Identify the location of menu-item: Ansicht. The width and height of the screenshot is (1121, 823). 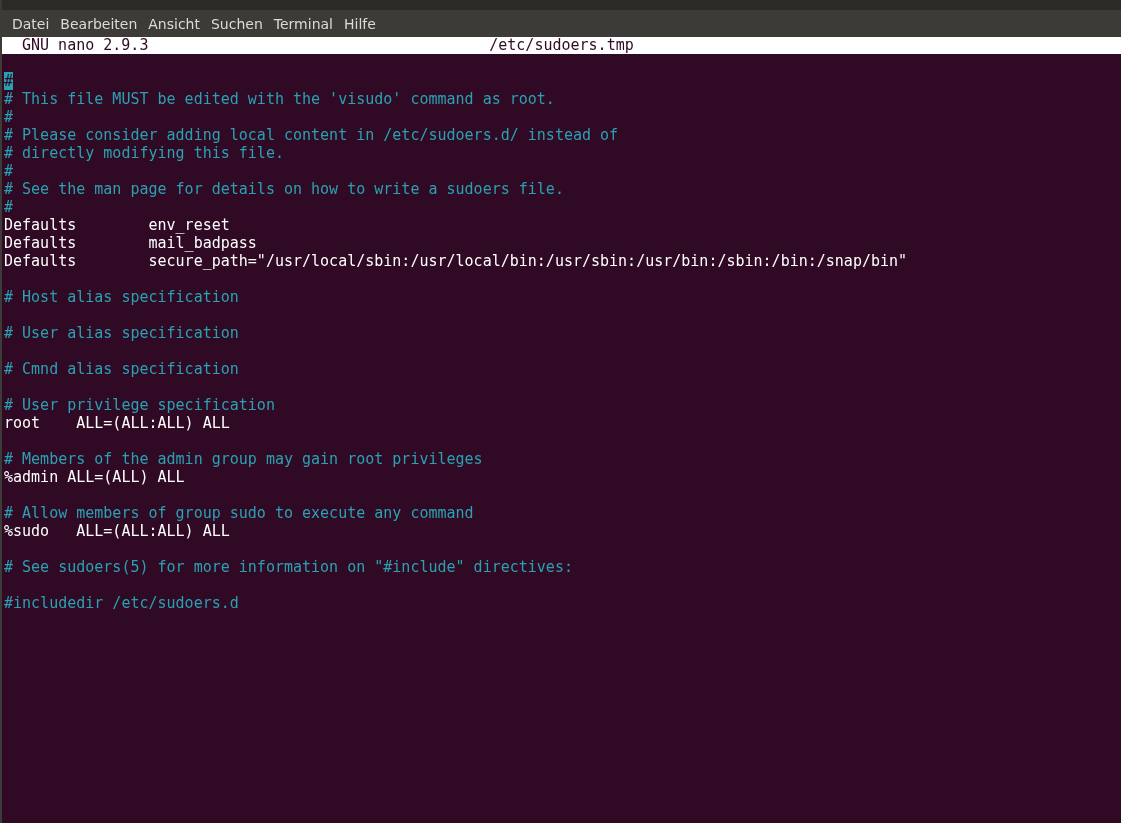
(175, 23).